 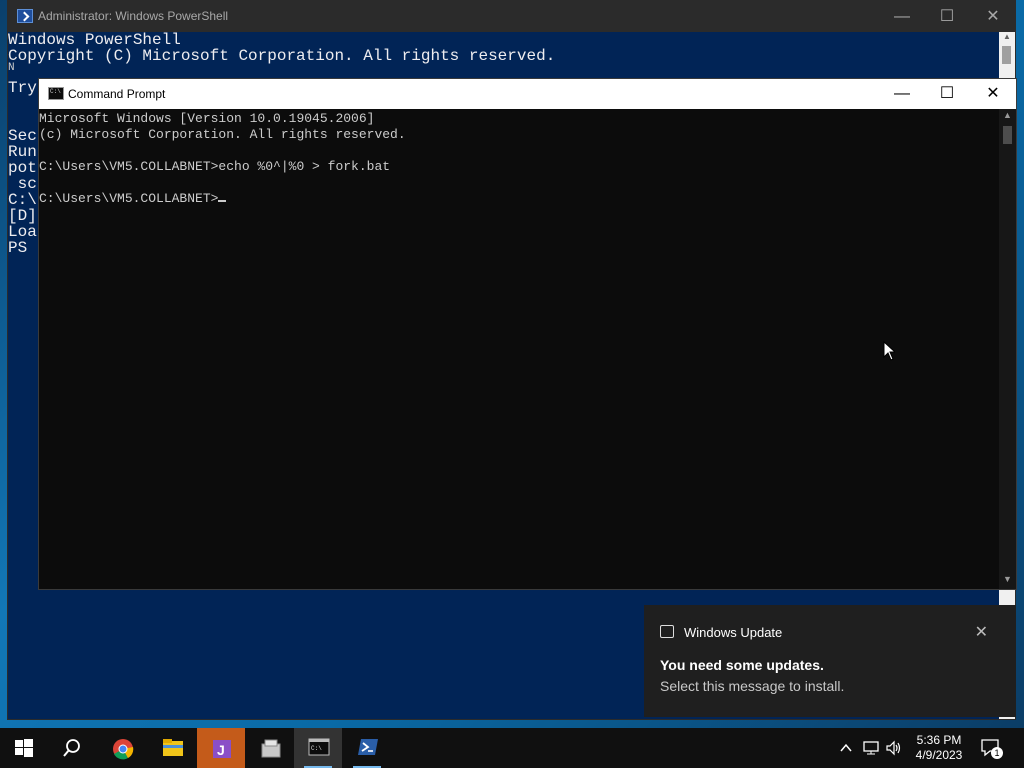 What do you see at coordinates (894, 748) in the screenshot?
I see `volume-icon` at bounding box center [894, 748].